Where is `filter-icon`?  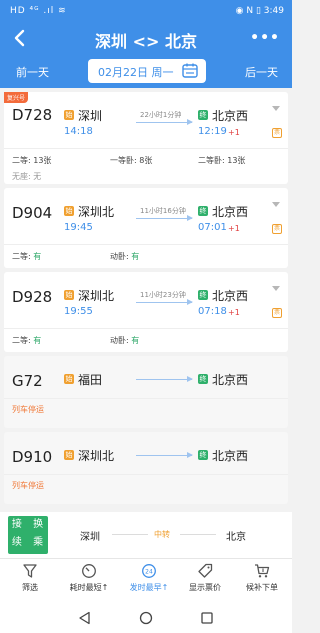
filter-icon is located at coordinates (30, 571).